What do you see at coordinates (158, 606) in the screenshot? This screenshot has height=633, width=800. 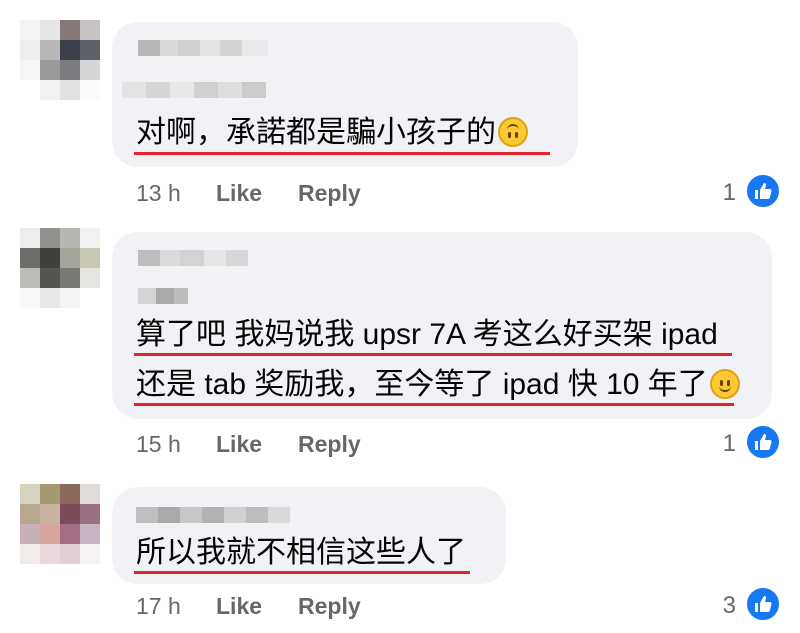 I see `timestamp: 17 h` at bounding box center [158, 606].